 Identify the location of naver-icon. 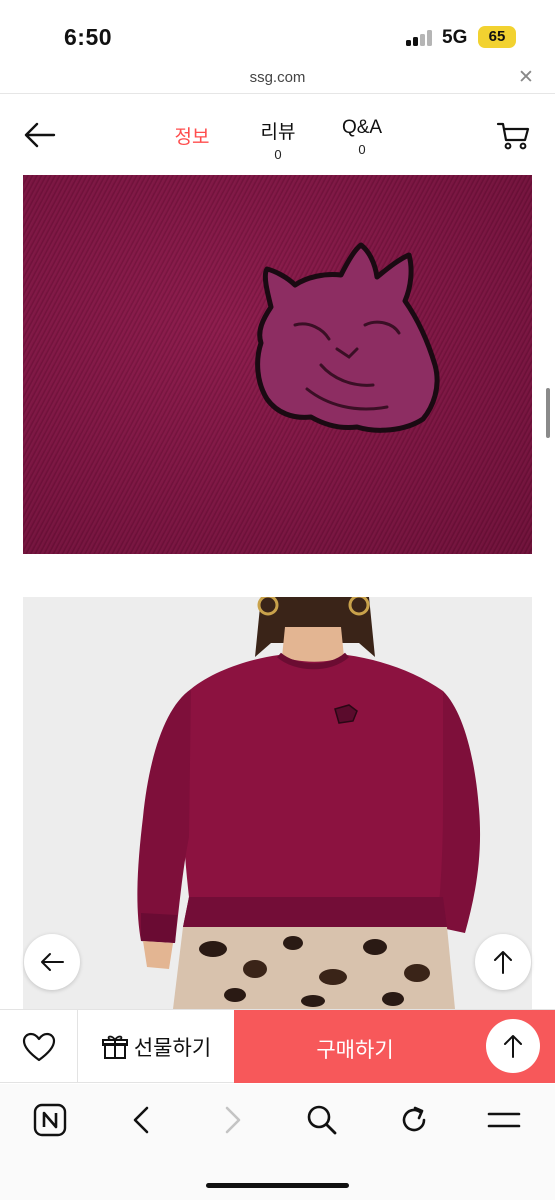
(50, 1120).